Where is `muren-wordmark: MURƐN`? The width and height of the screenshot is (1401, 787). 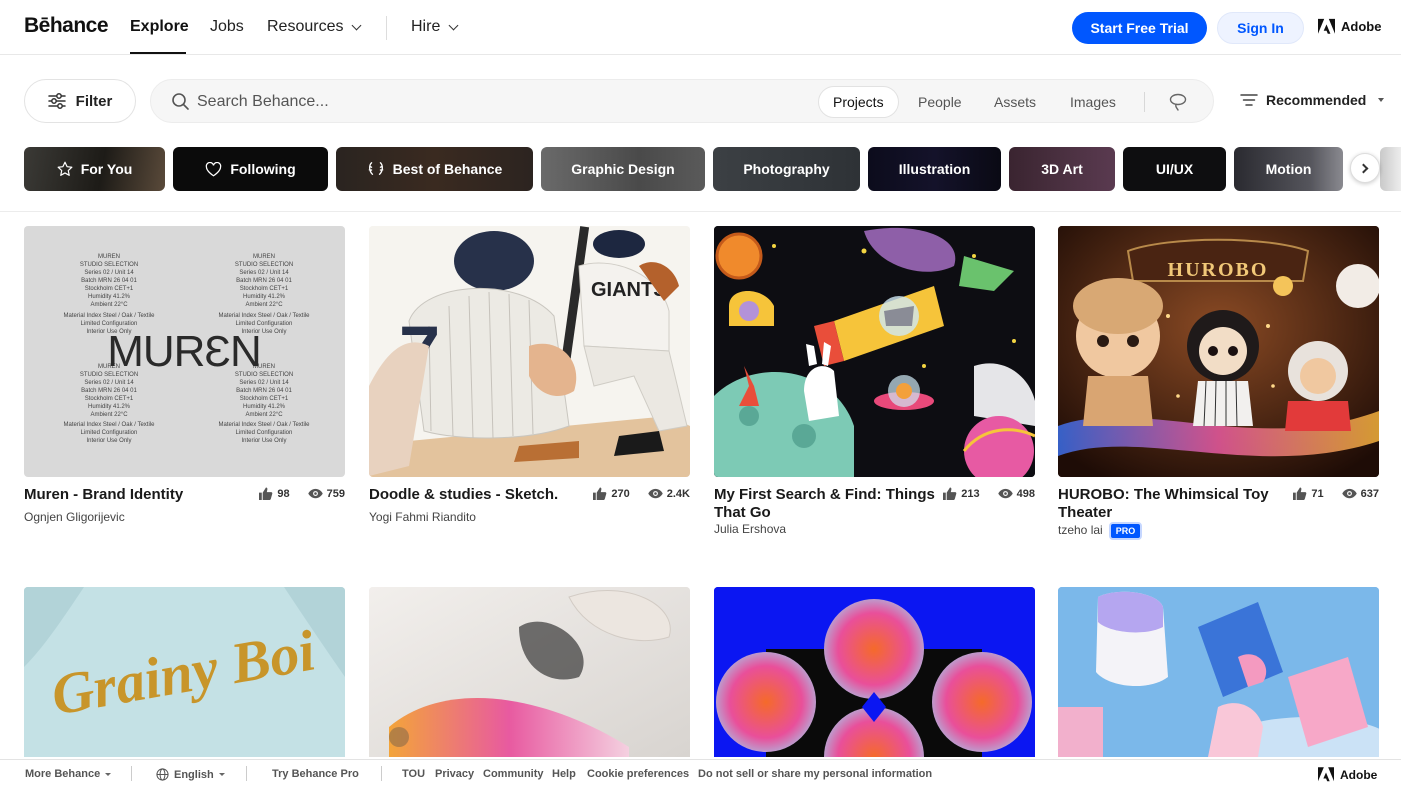
muren-wordmark: MURƐN is located at coordinates (184, 351).